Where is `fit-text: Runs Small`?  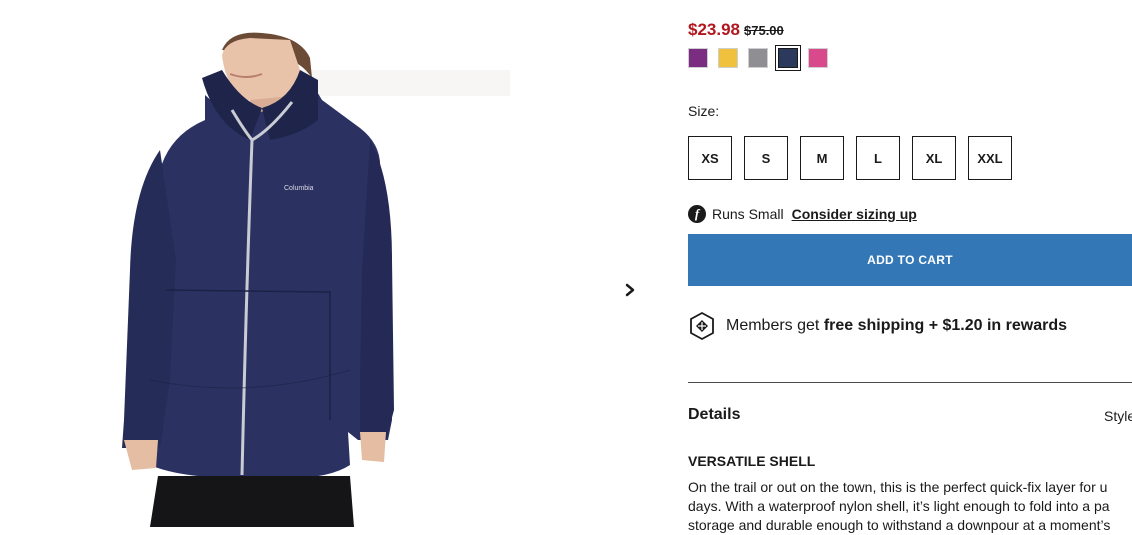 fit-text: Runs Small is located at coordinates (748, 214).